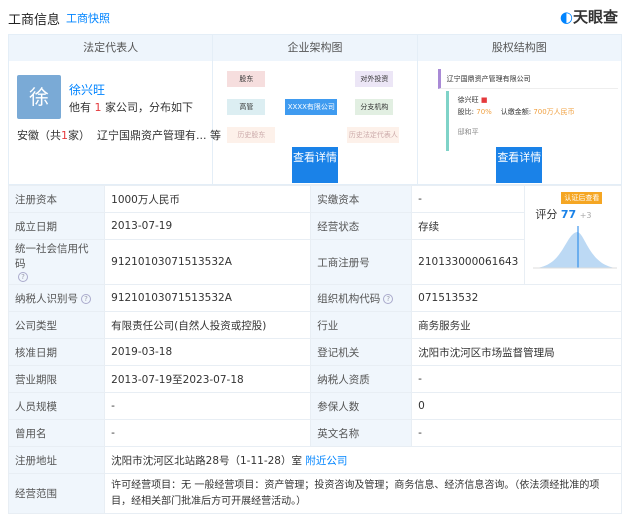 This screenshot has height=514, width=640. What do you see at coordinates (246, 107) in the screenshot?
I see `node-executive: 高管` at bounding box center [246, 107].